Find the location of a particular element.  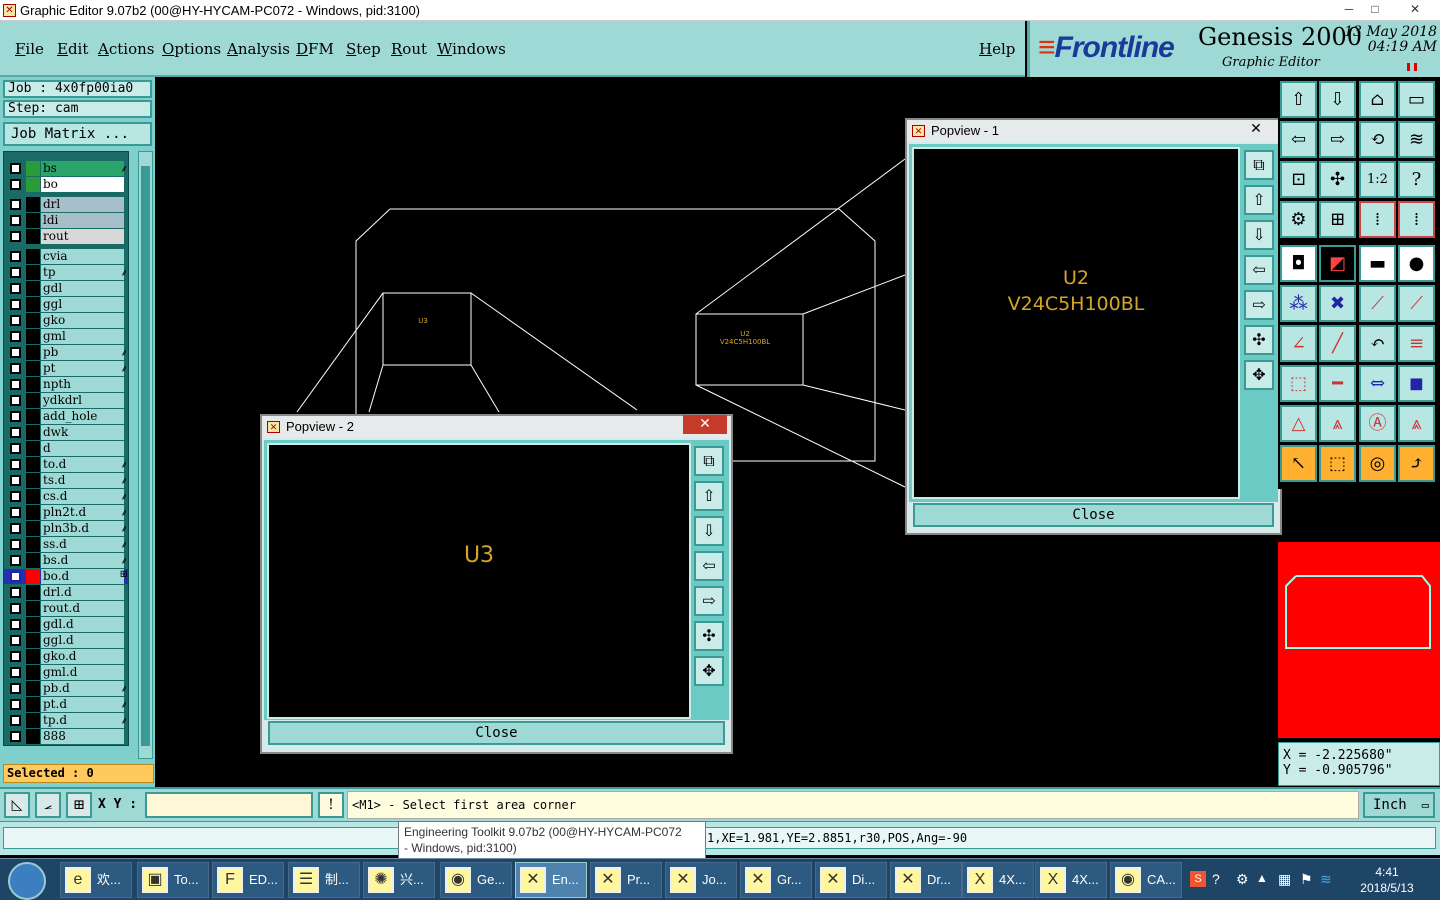

ruler-icon: ▬ is located at coordinates (1377, 263).